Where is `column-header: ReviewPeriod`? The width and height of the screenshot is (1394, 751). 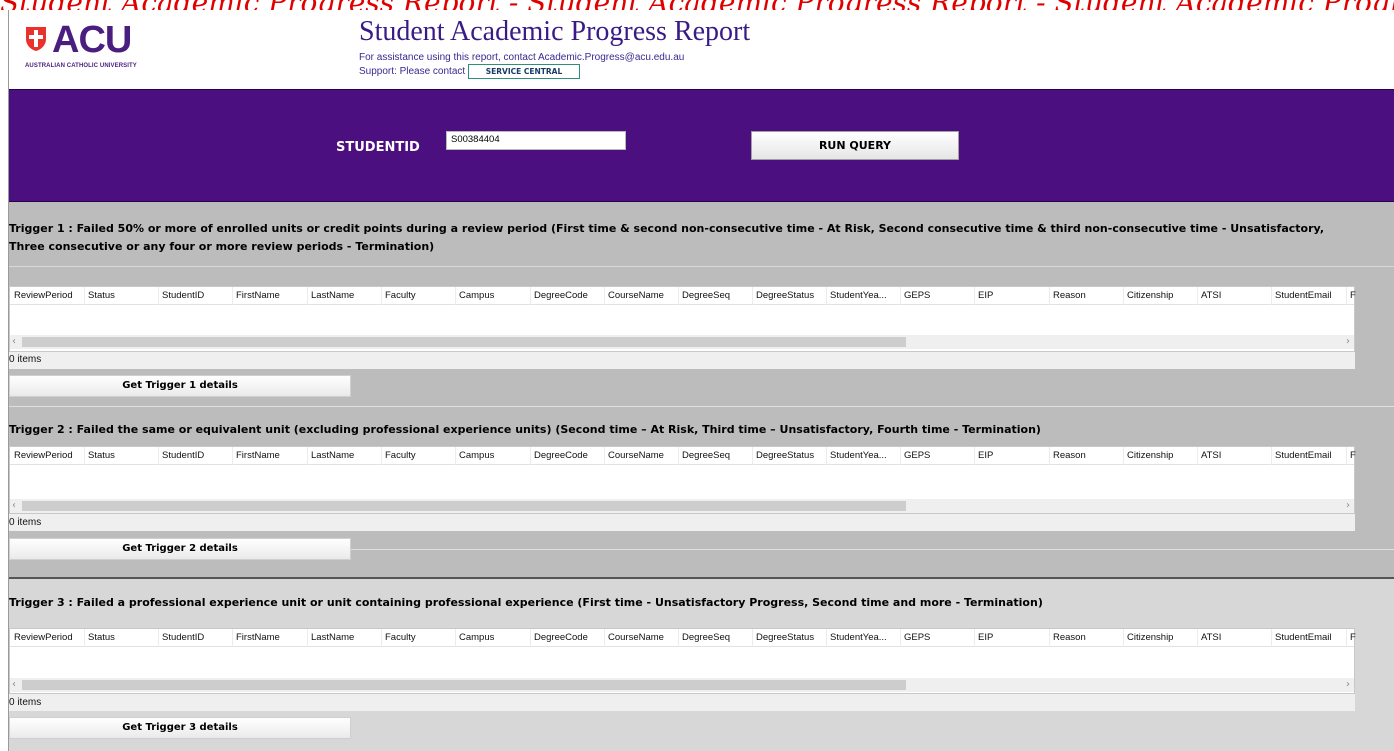
column-header: ReviewPeriod is located at coordinates (43, 295).